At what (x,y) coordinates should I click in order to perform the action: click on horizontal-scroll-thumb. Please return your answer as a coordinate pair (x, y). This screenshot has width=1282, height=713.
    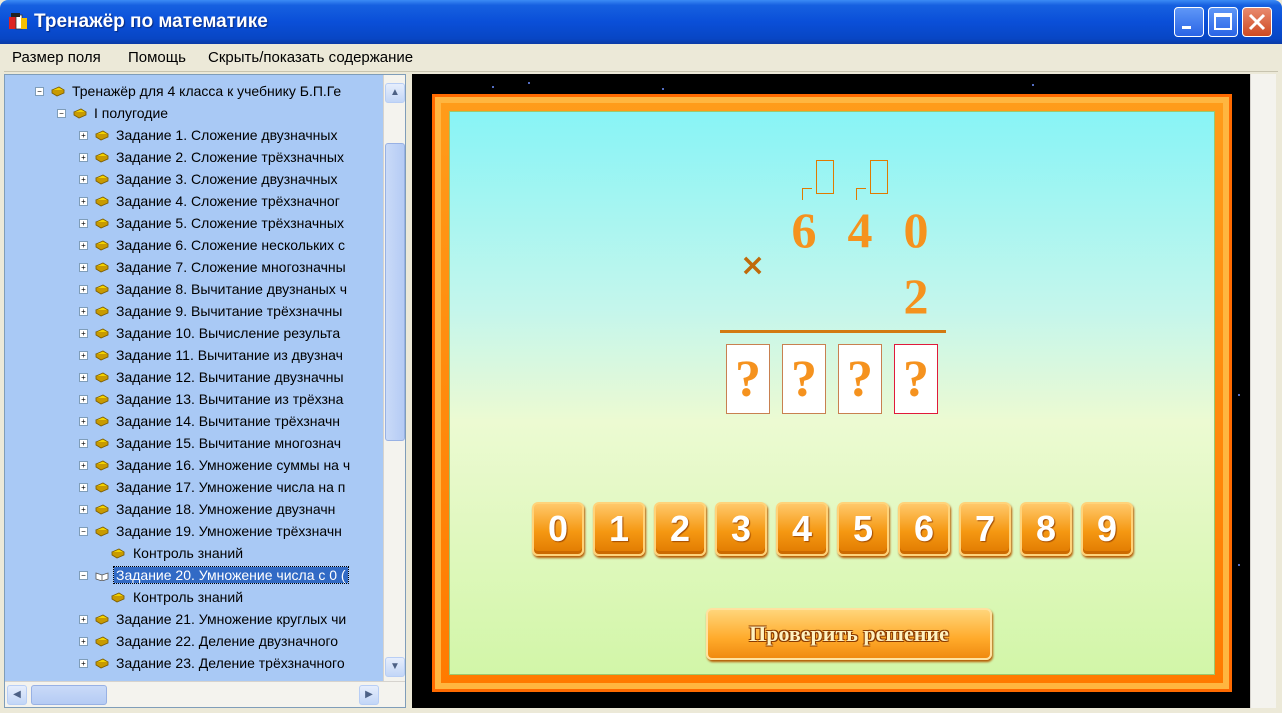
    Looking at the image, I should click on (69, 695).